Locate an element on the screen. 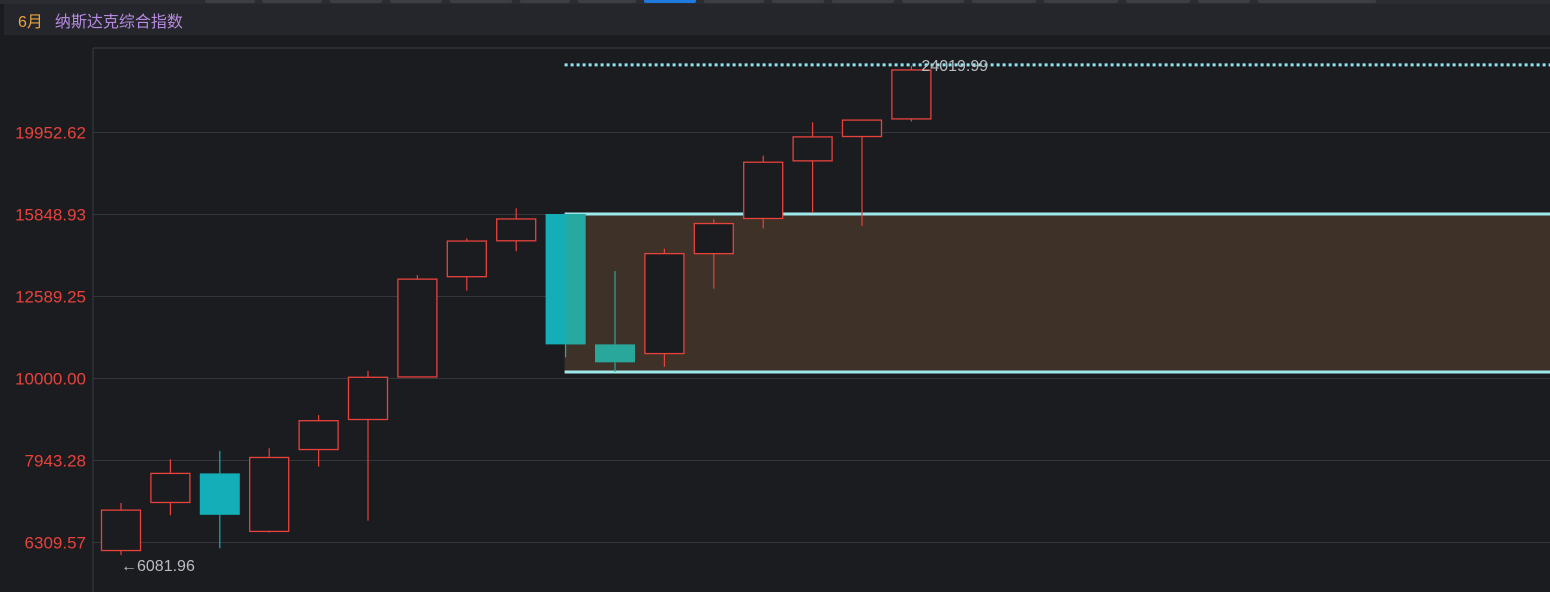 The image size is (1550, 592). high-annotation: 24019.99 is located at coordinates (954, 66).